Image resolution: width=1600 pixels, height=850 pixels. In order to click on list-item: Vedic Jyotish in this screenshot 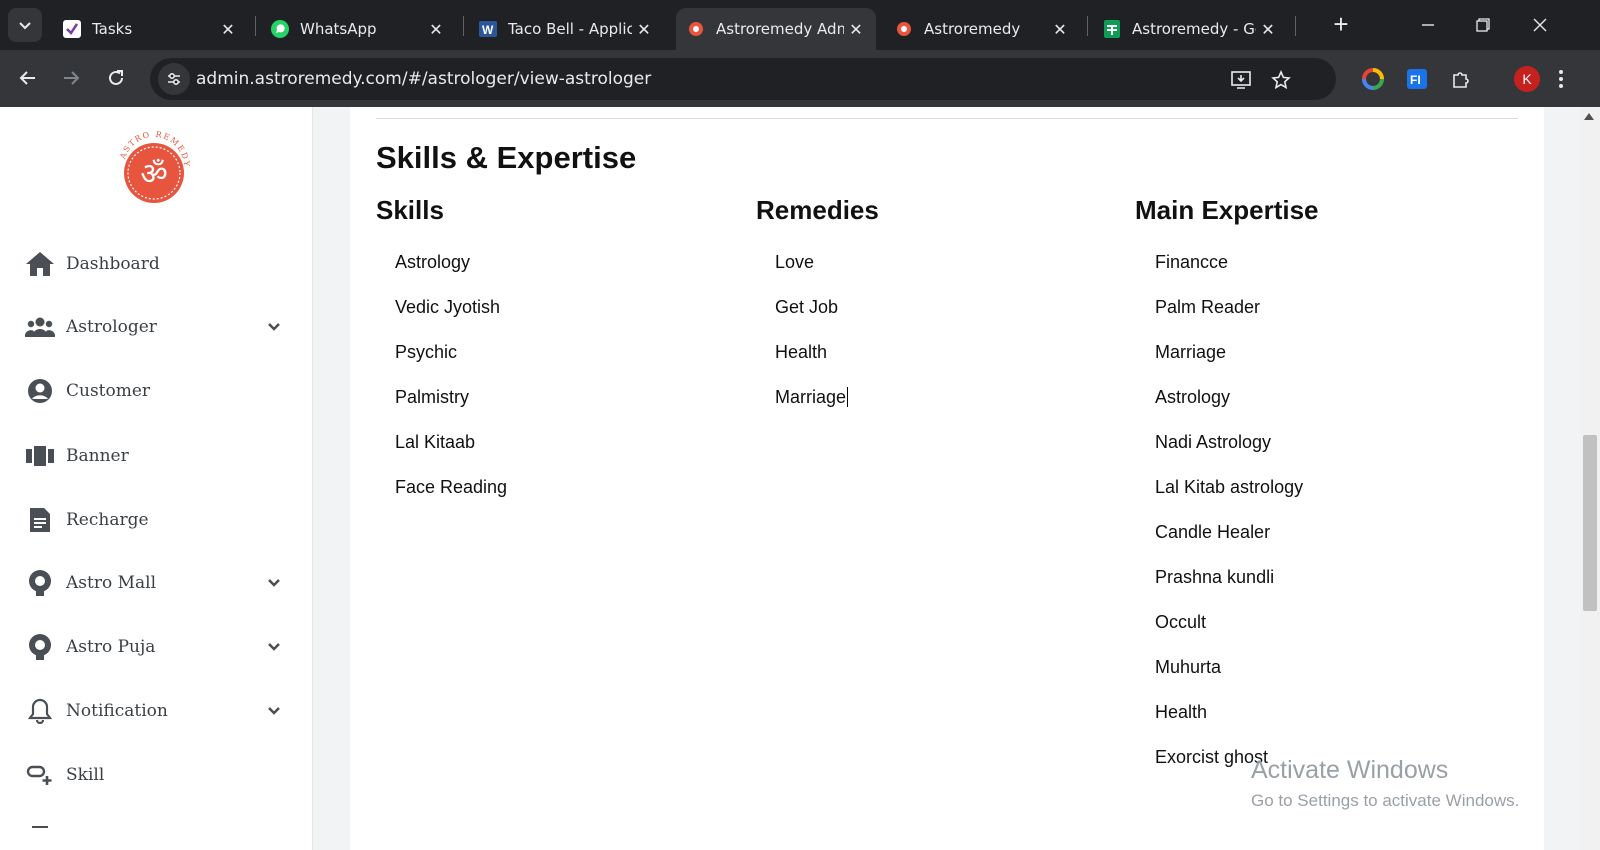, I will do `click(448, 307)`.